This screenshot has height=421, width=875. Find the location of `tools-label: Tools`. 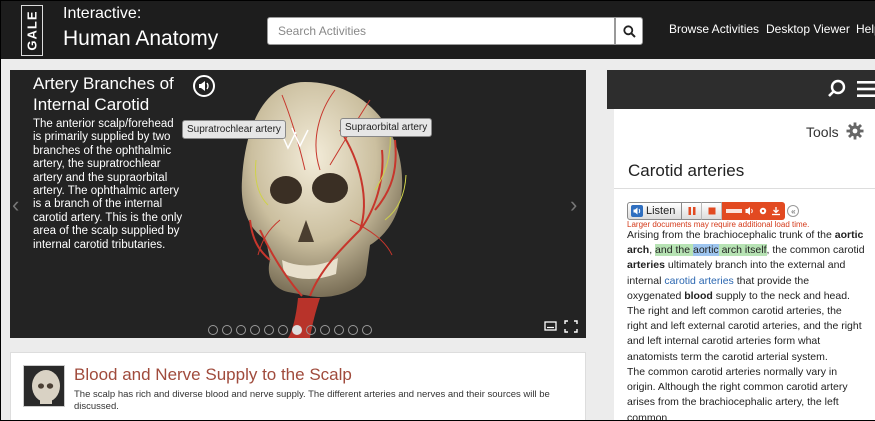

tools-label: Tools is located at coordinates (822, 132).